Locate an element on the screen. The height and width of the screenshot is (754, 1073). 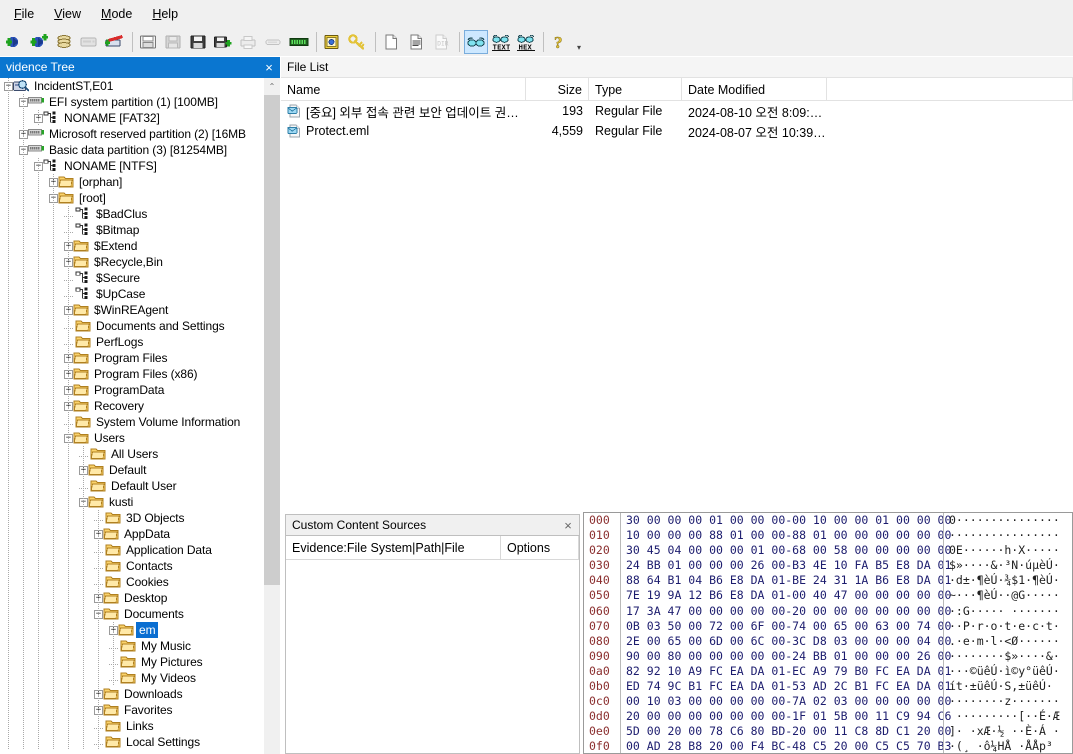
menu-item-view: View is located at coordinates (67, 14).